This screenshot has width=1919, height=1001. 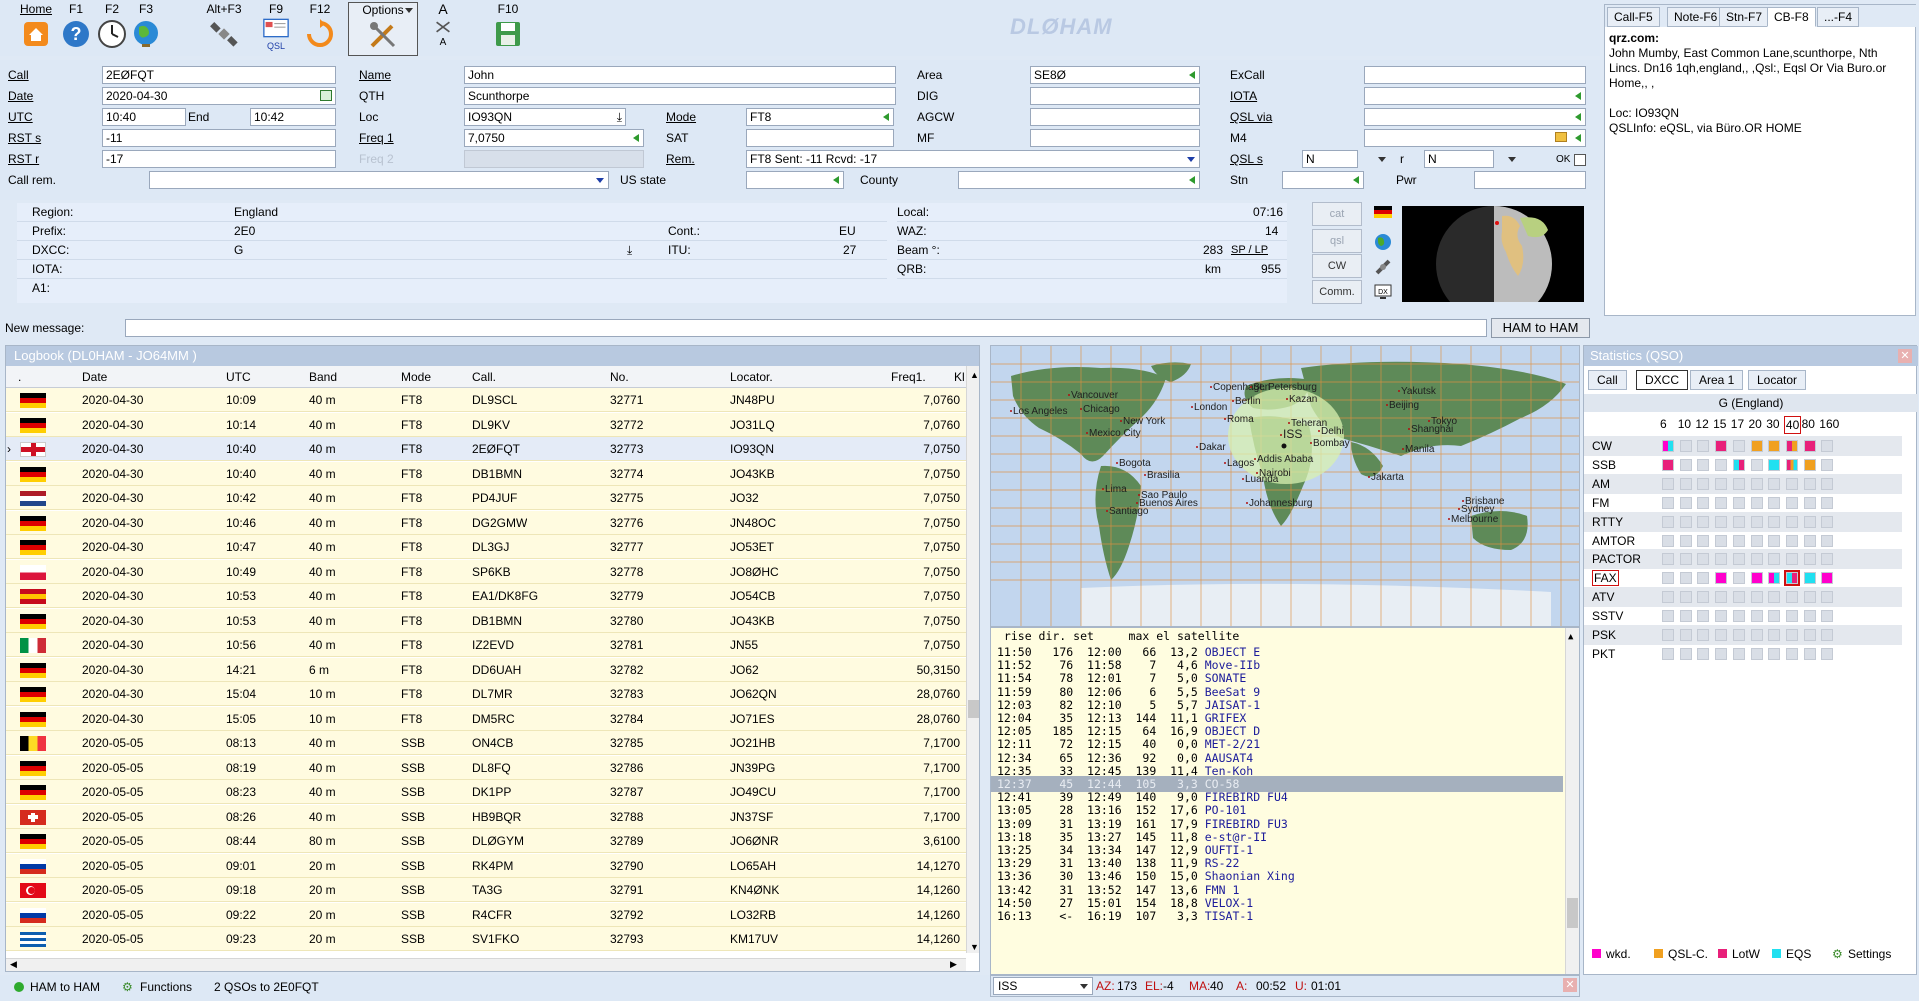 I want to click on col-band-header: Band, so click(x=323, y=377).